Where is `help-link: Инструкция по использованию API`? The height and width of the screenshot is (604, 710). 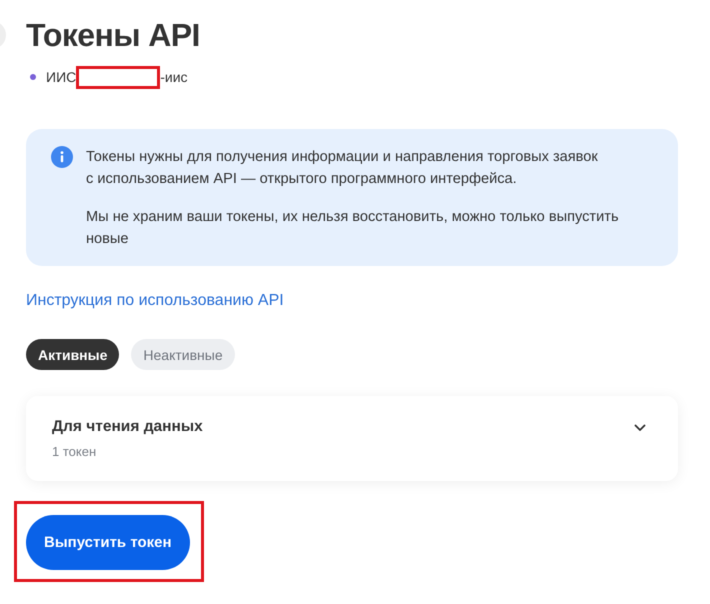
help-link: Инструкция по использованию API is located at coordinates (155, 301).